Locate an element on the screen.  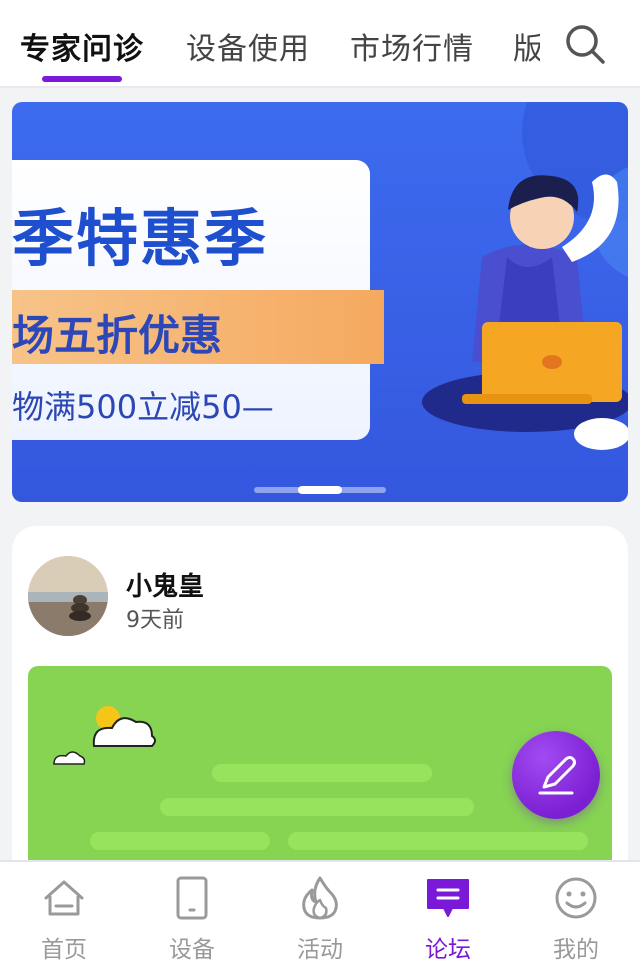
banner-title: 季特惠季 is located at coordinates (140, 238).